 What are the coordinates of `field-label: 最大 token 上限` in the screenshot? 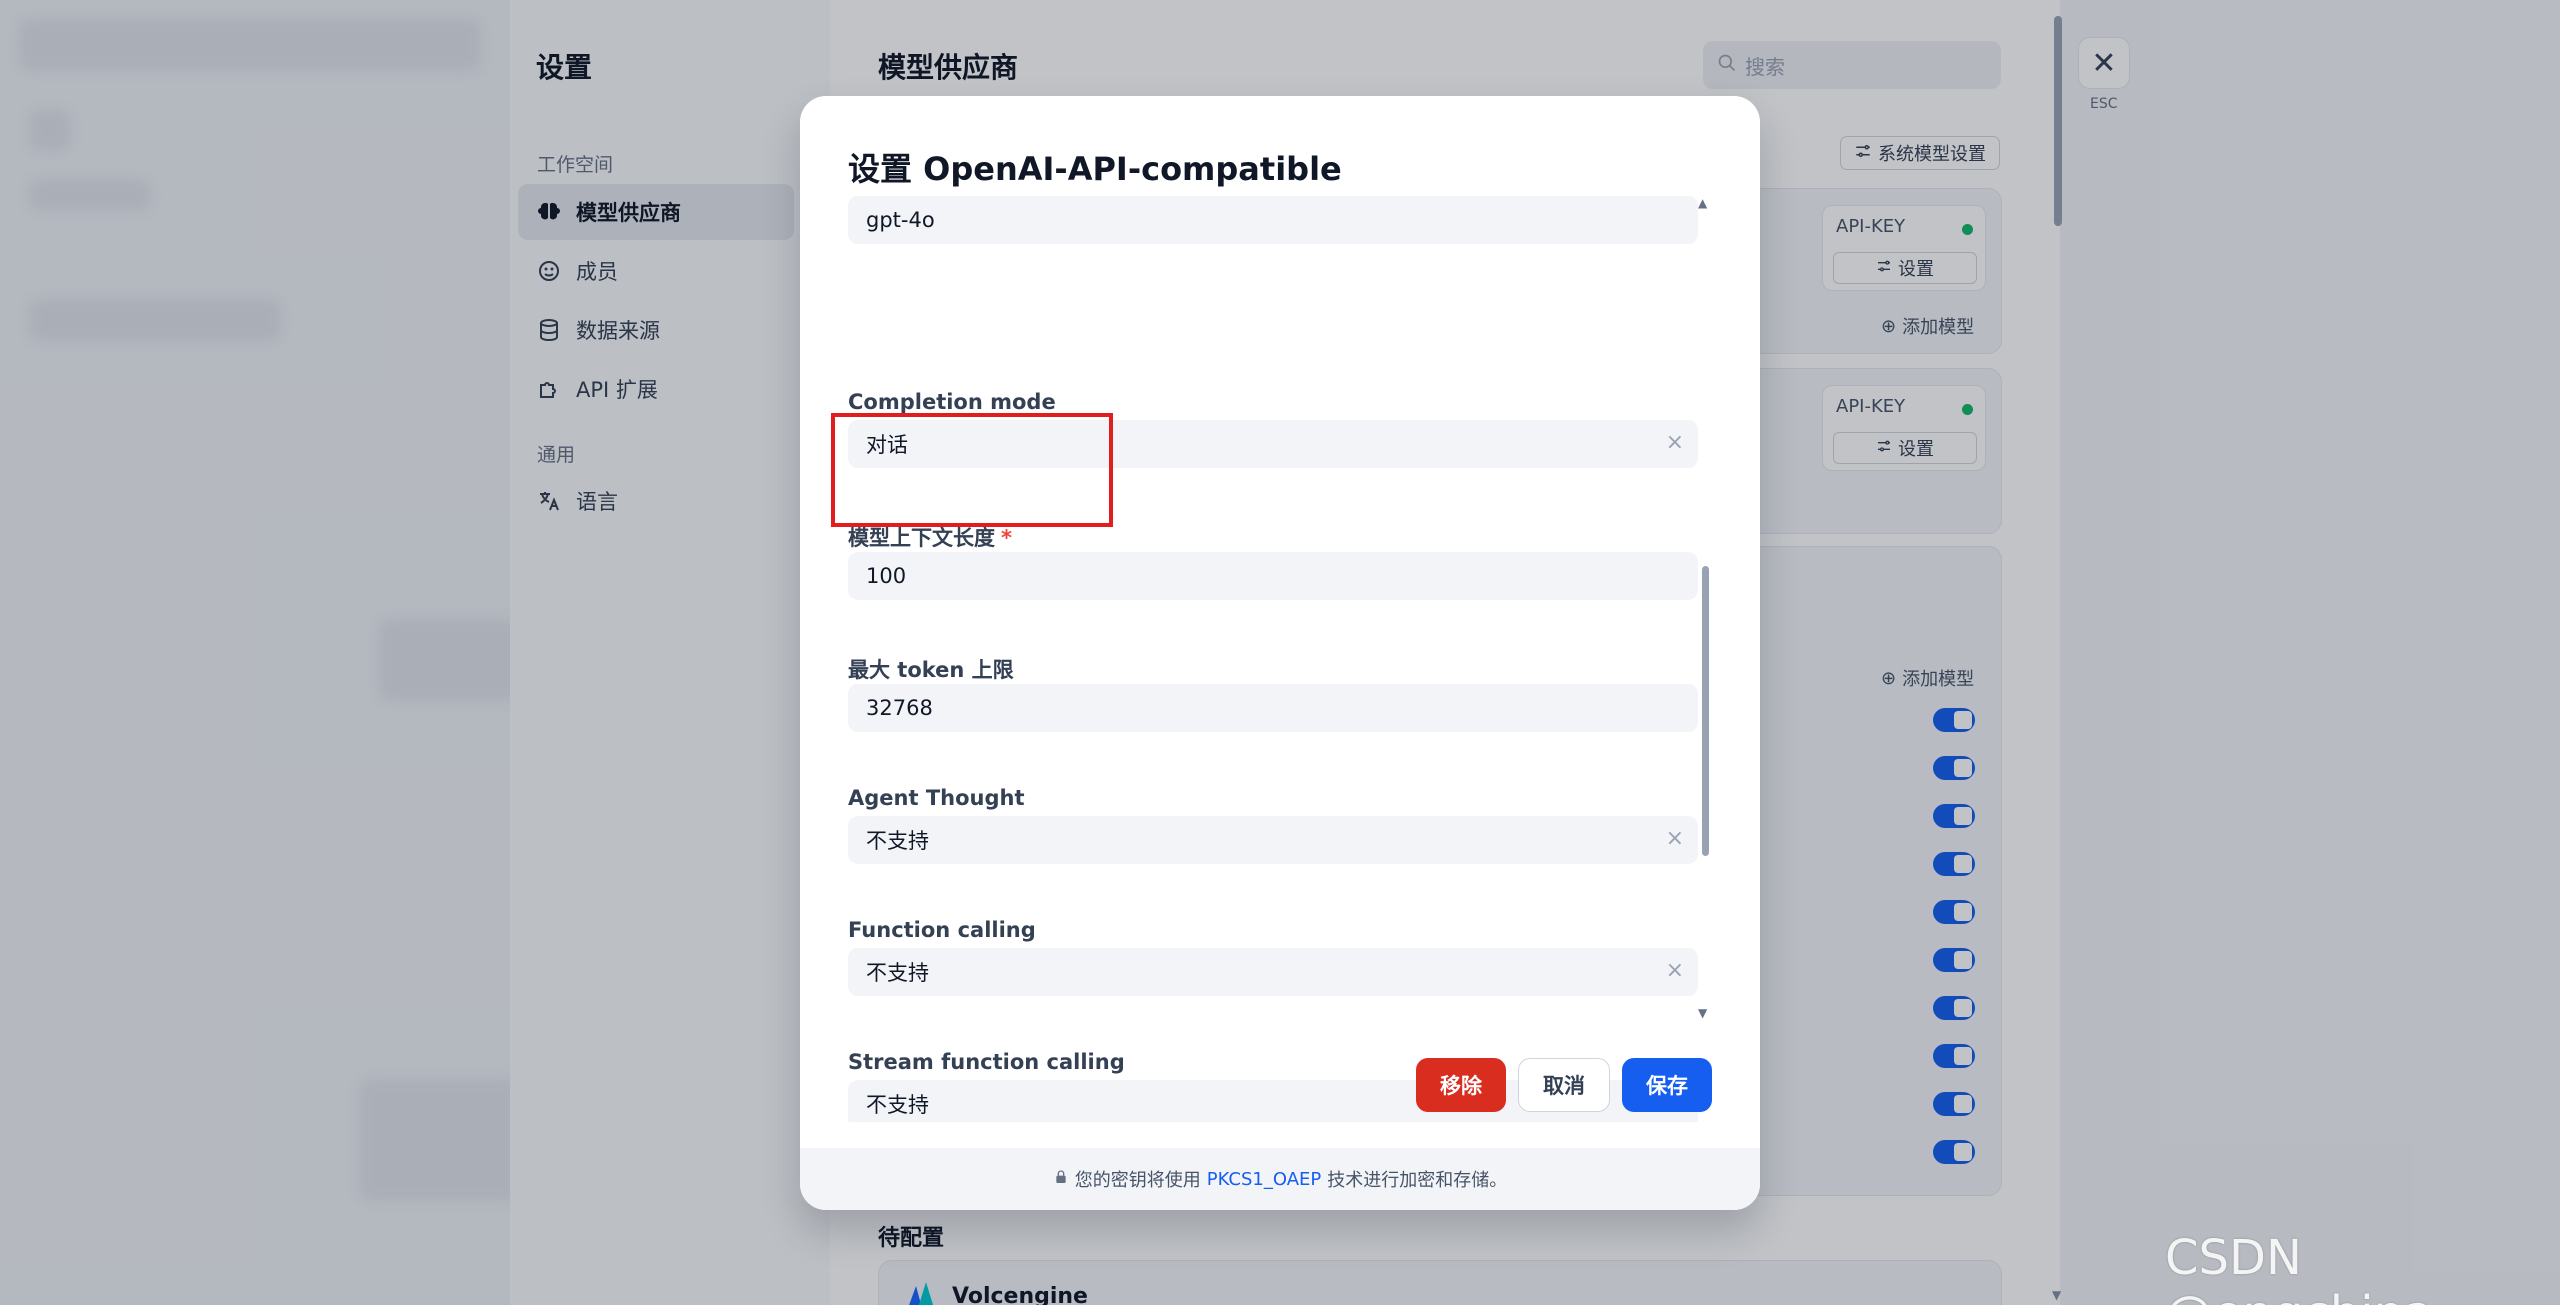 It's located at (931, 670).